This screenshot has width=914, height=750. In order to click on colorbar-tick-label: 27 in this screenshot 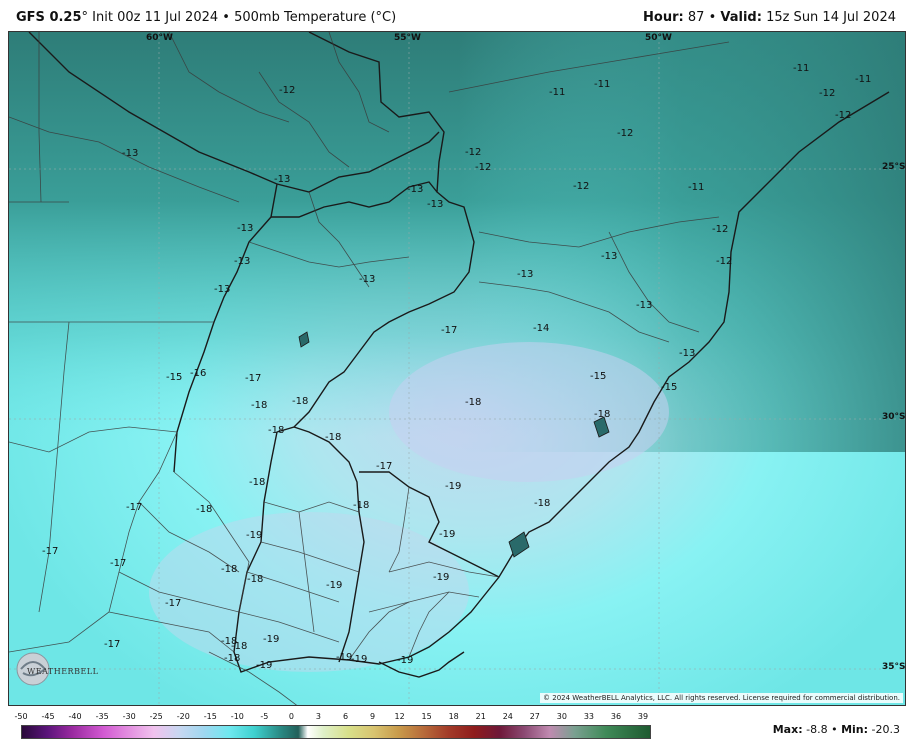, I will do `click(534, 716)`.